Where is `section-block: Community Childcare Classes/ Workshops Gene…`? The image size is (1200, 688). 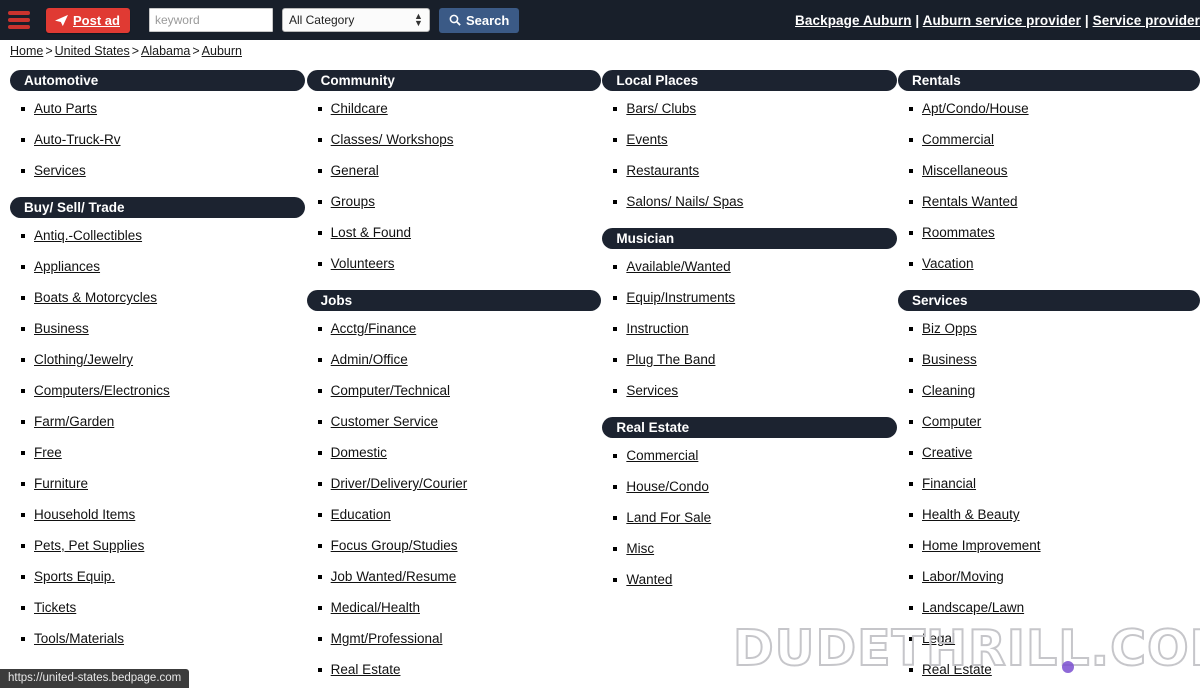 section-block: Community Childcare Classes/ Workshops Gene… is located at coordinates (454, 174).